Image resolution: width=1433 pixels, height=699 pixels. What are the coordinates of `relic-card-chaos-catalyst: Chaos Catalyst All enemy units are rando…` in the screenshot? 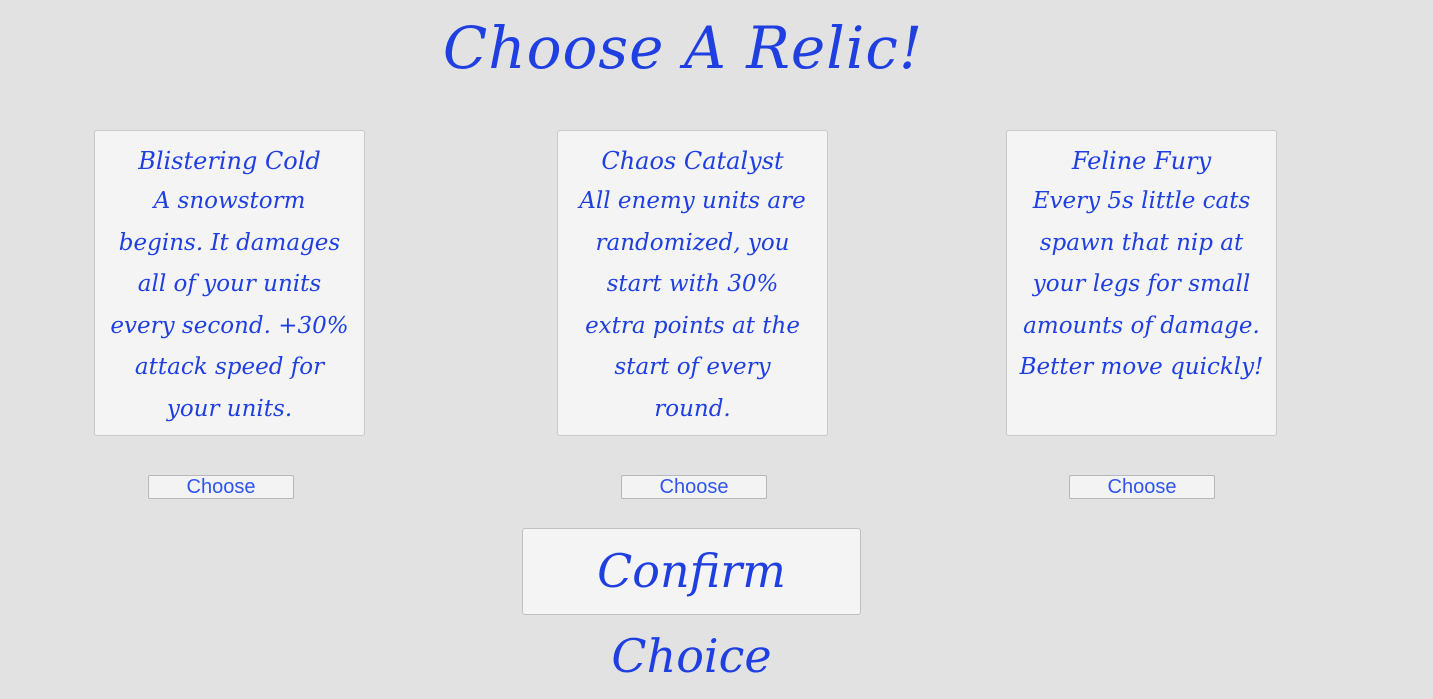 It's located at (692, 283).